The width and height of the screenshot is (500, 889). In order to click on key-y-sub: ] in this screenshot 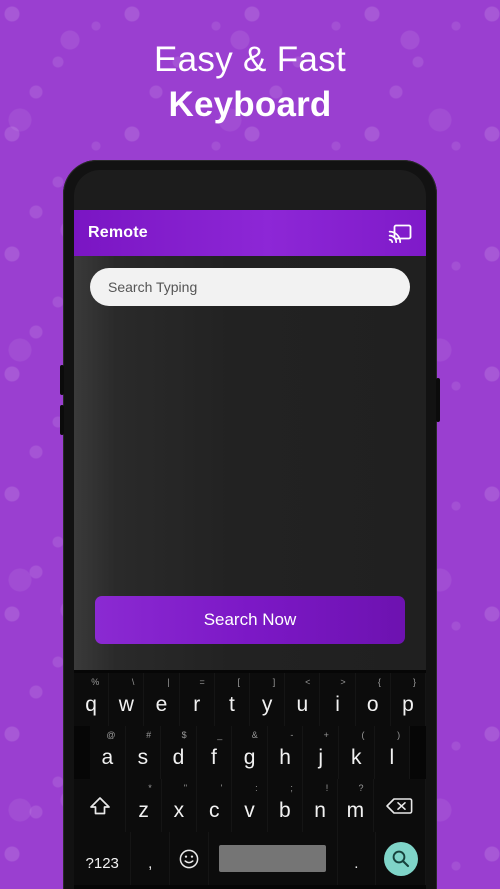, I will do `click(274, 682)`.